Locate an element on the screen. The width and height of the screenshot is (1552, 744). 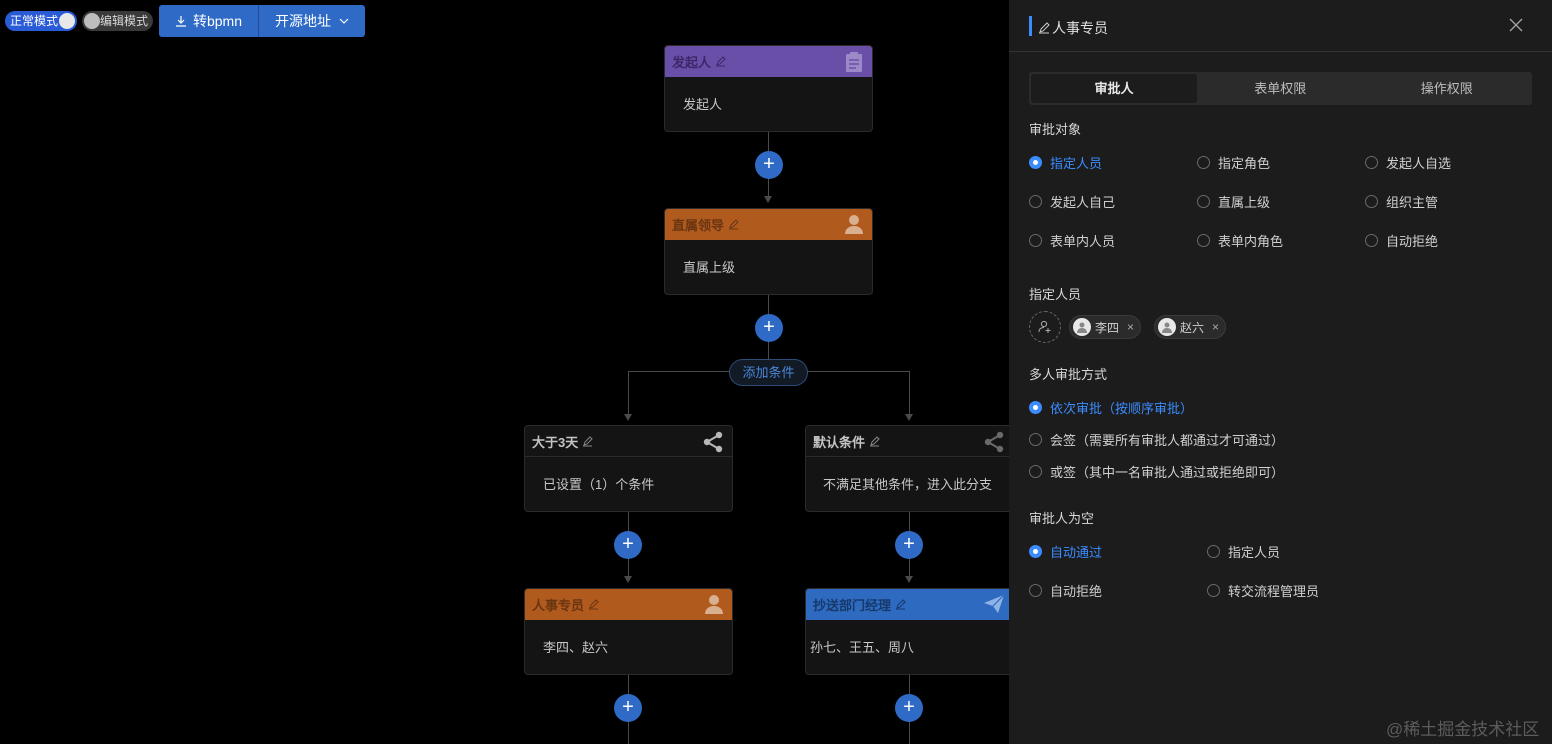
open-source-button: 开源地址 is located at coordinates (312, 21).